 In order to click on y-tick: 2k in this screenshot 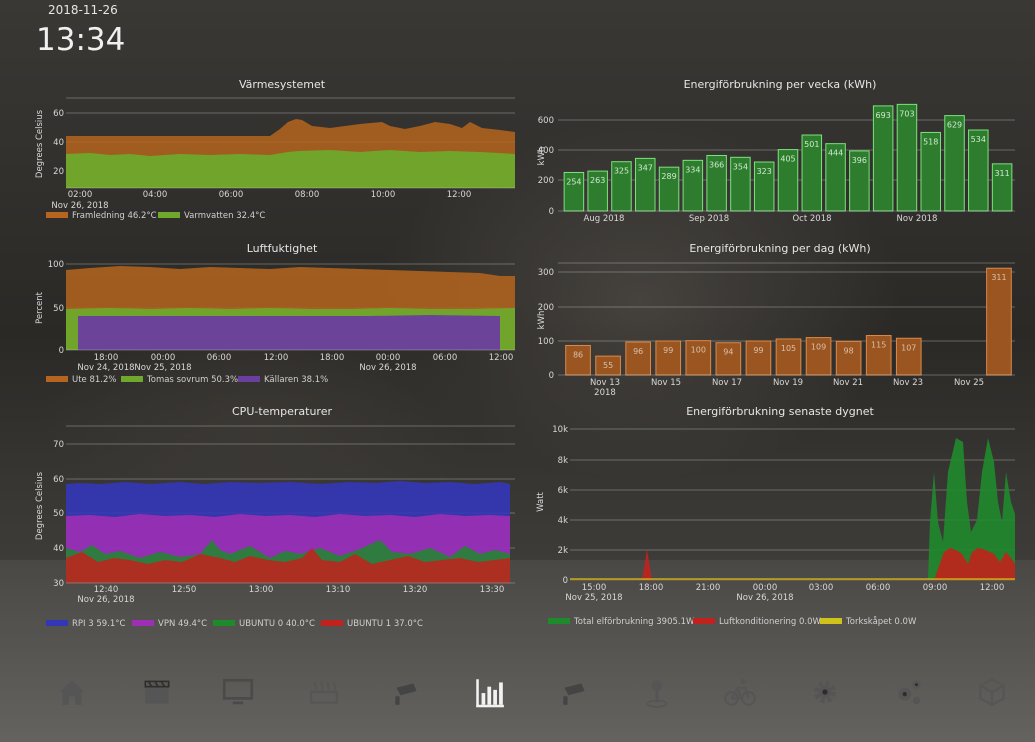, I will do `click(563, 551)`.